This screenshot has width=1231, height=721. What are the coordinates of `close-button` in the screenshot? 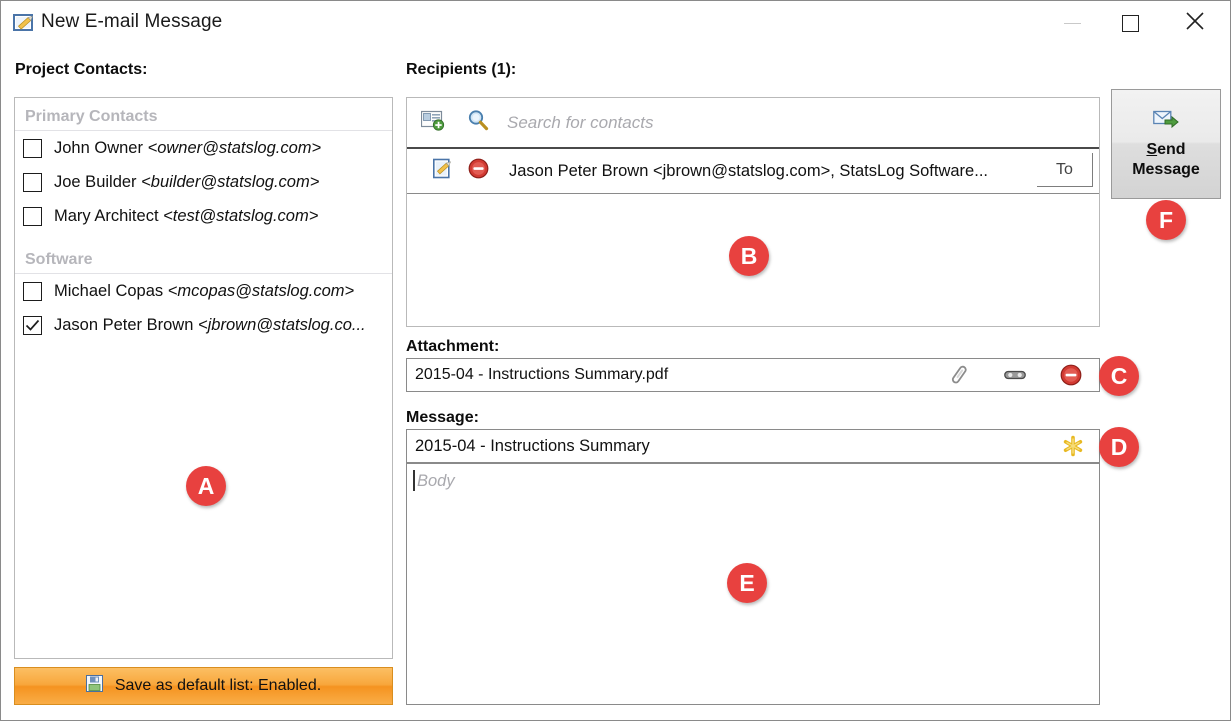 It's located at (1194, 23).